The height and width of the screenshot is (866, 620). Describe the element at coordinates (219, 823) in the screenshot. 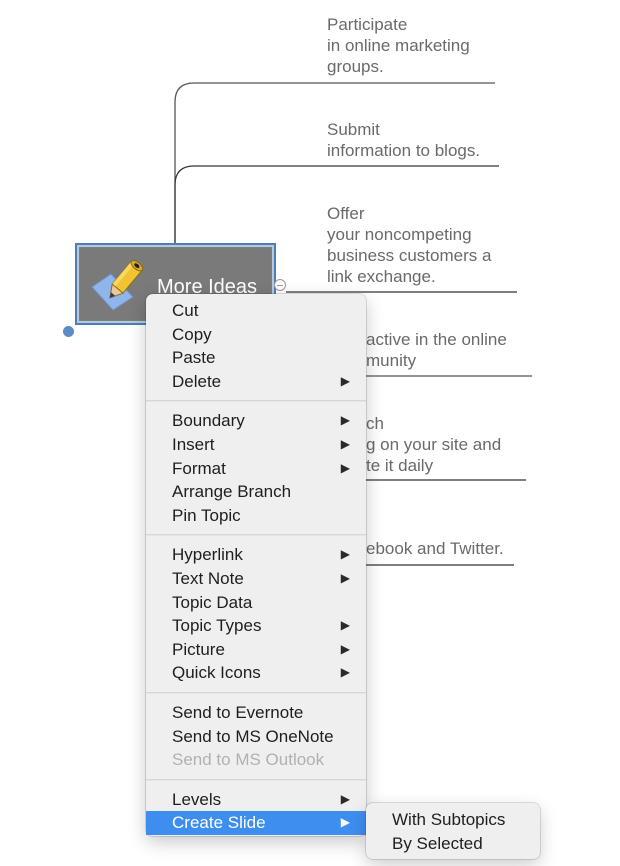

I see `menu-item-label: Create Slide` at that location.